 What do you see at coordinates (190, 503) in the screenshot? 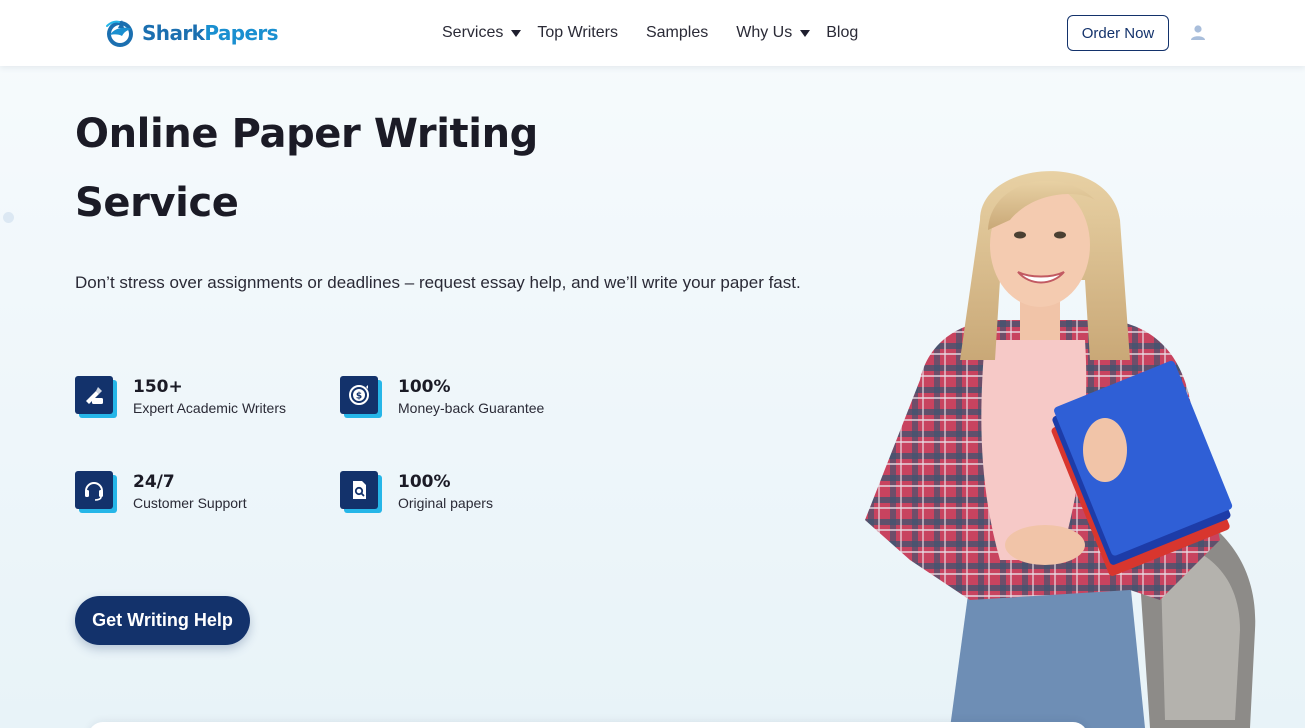
I see `stat-support-label: Customer Support` at bounding box center [190, 503].